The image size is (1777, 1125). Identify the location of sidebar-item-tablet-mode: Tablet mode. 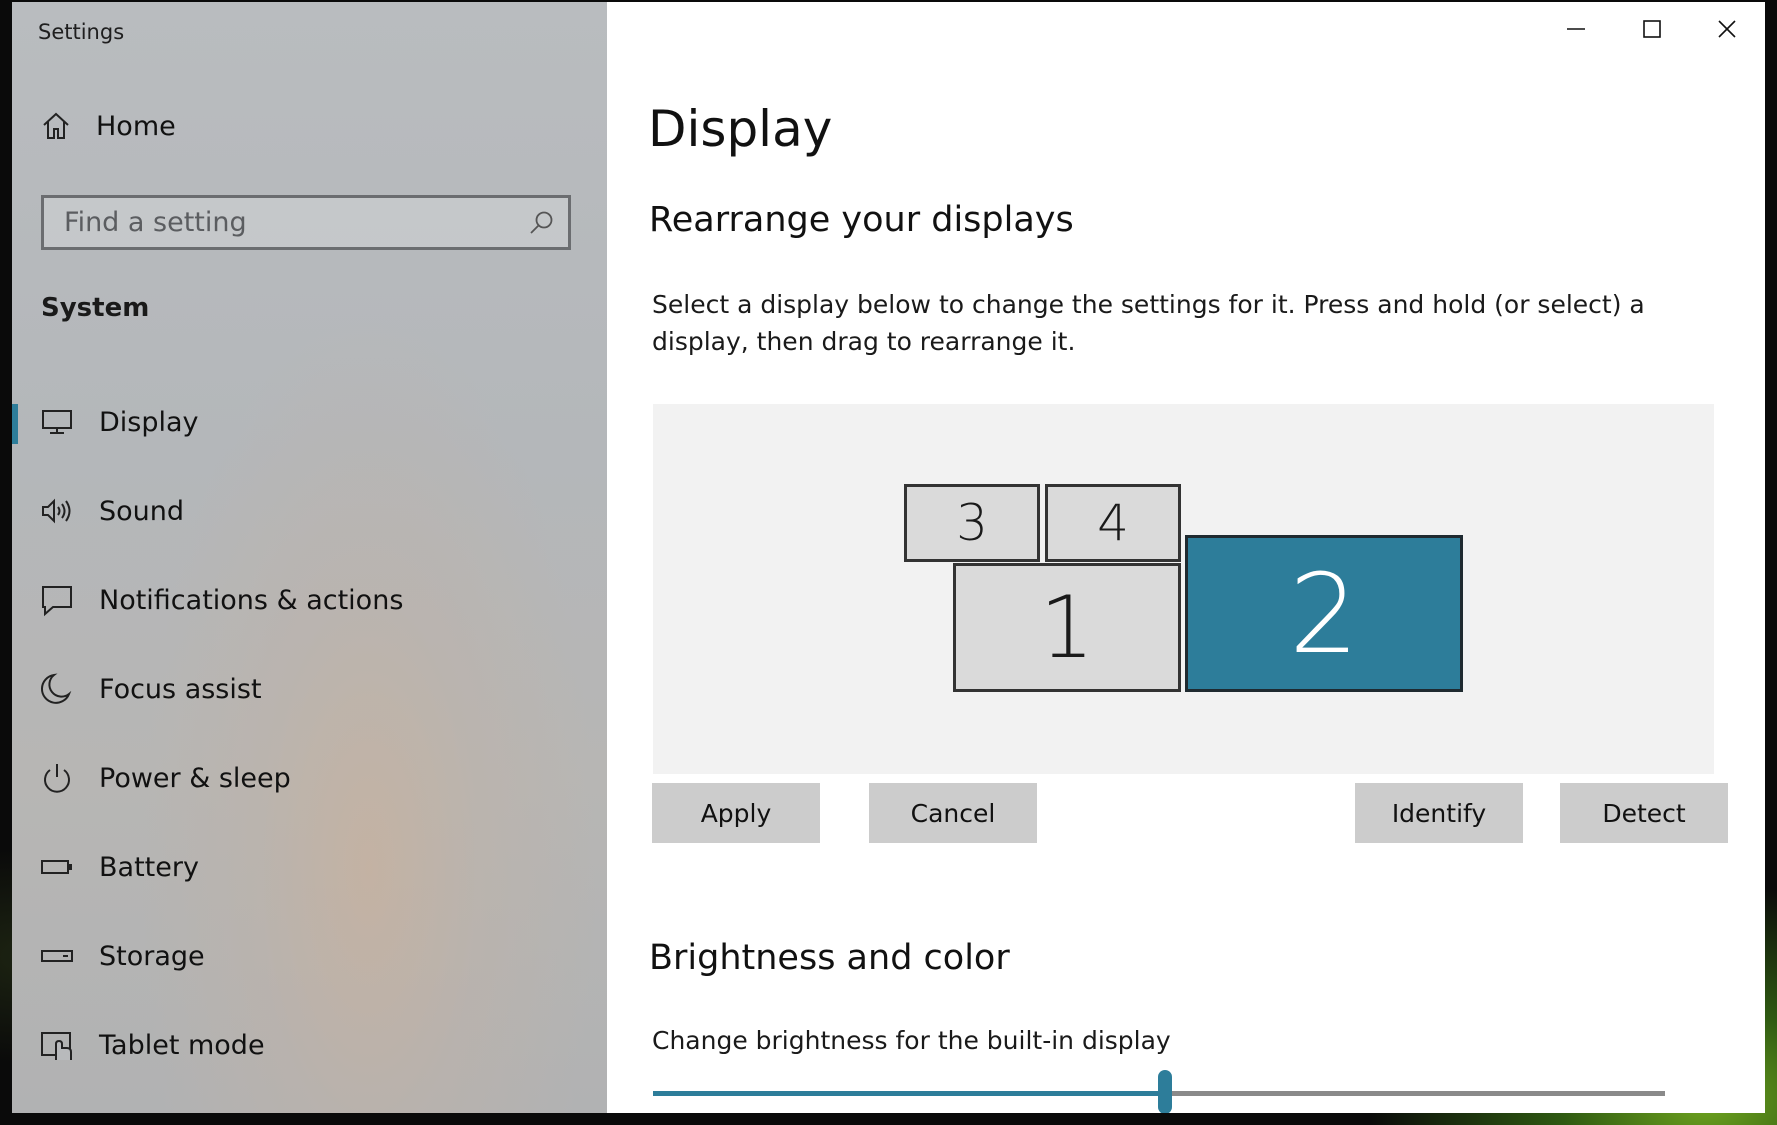
(309, 1045).